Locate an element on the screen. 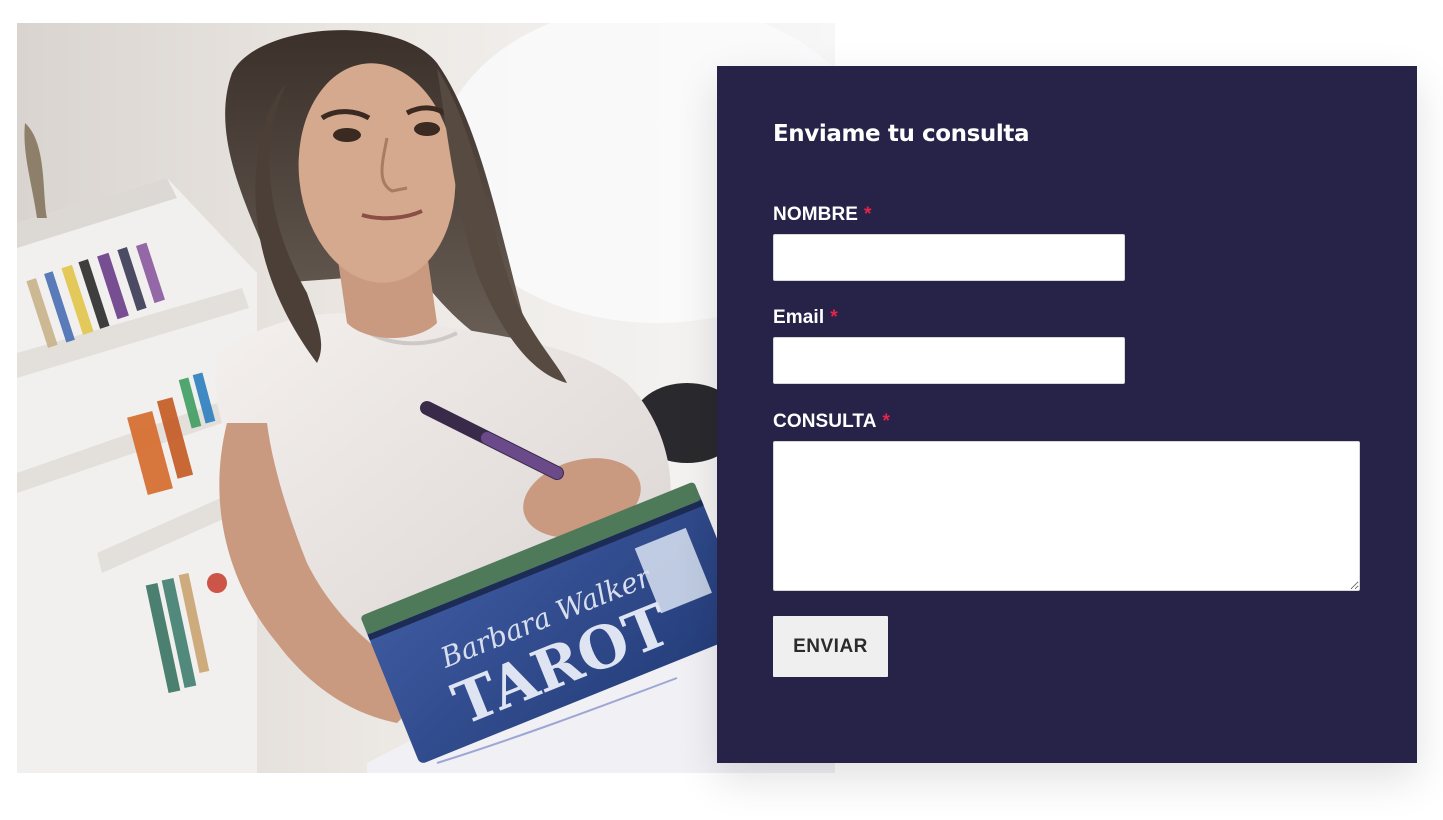 The width and height of the screenshot is (1443, 820). nombre-label: NOMBRE * is located at coordinates (822, 215).